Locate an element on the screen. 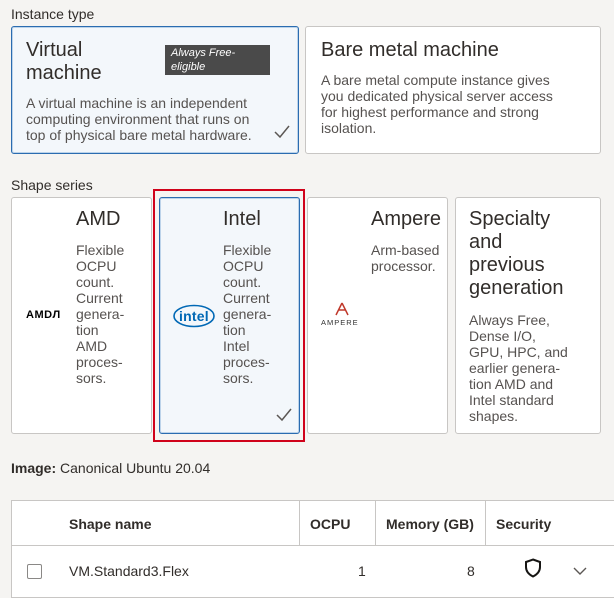  shape-card-title: Ampere is located at coordinates (406, 219).